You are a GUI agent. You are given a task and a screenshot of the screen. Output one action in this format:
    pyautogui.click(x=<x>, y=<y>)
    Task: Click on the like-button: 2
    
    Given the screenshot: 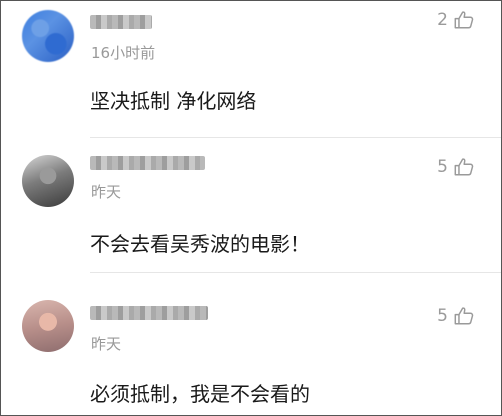 What is the action you would take?
    pyautogui.click(x=456, y=20)
    